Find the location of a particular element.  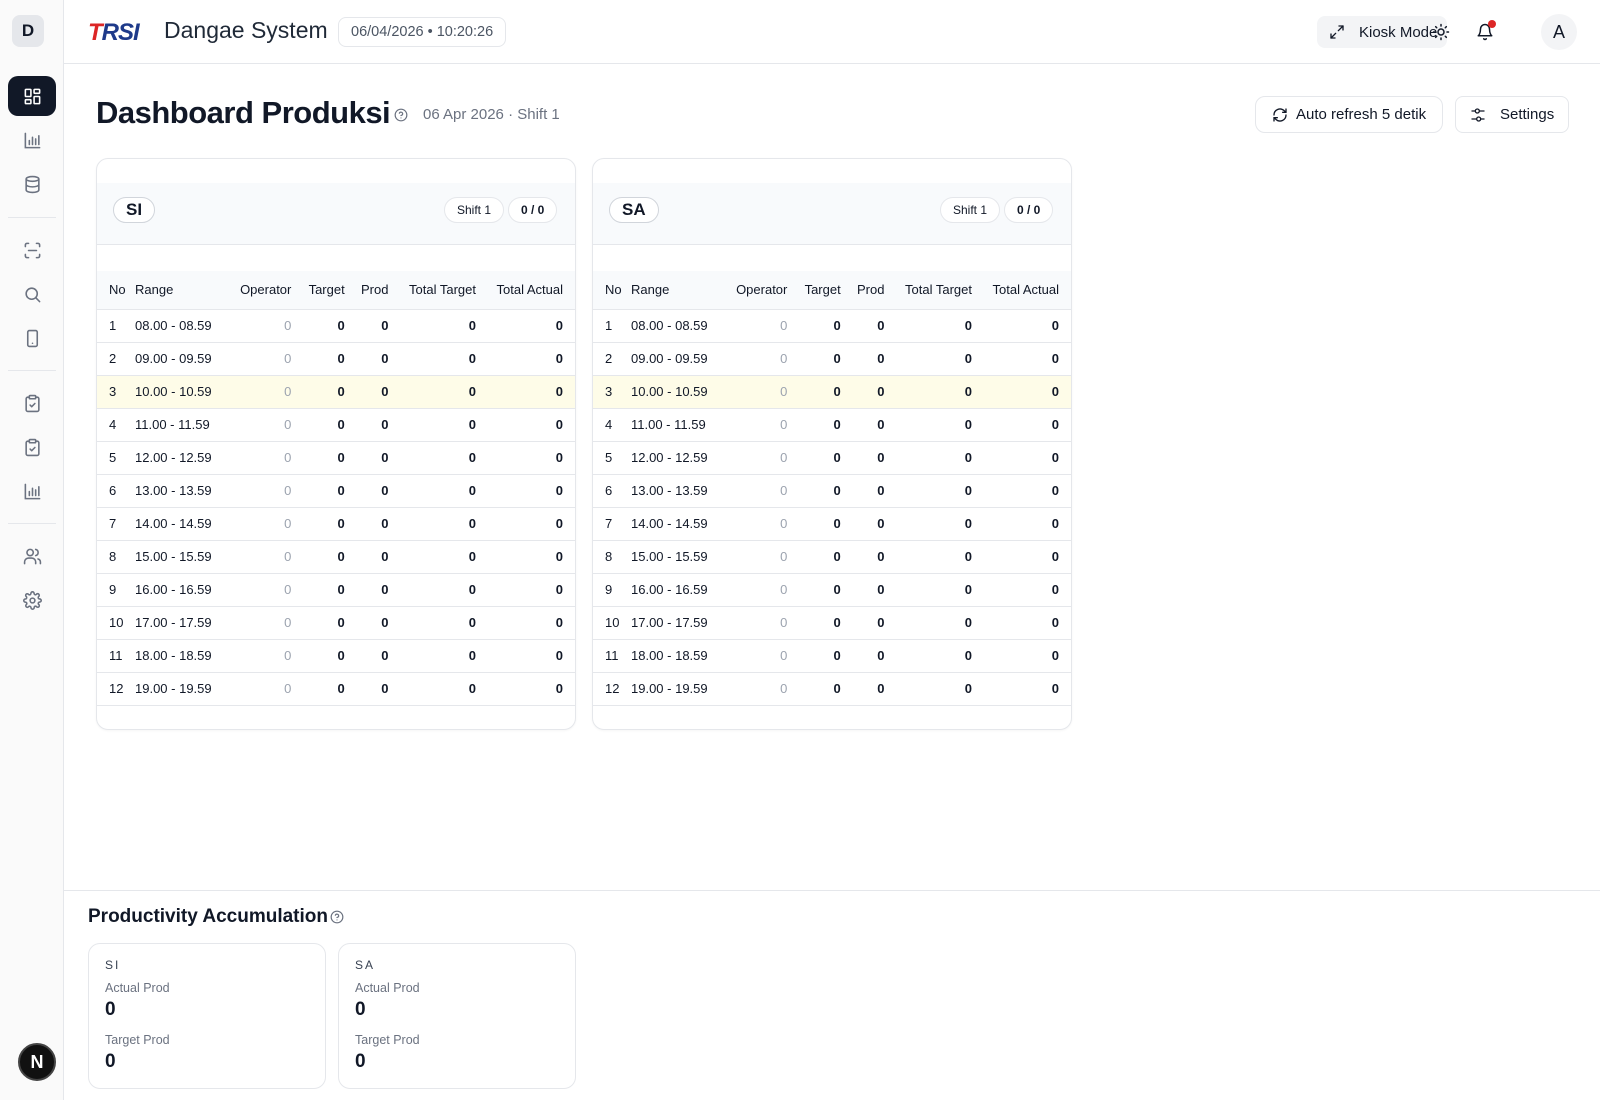

workspace-badge: D is located at coordinates (28, 31).